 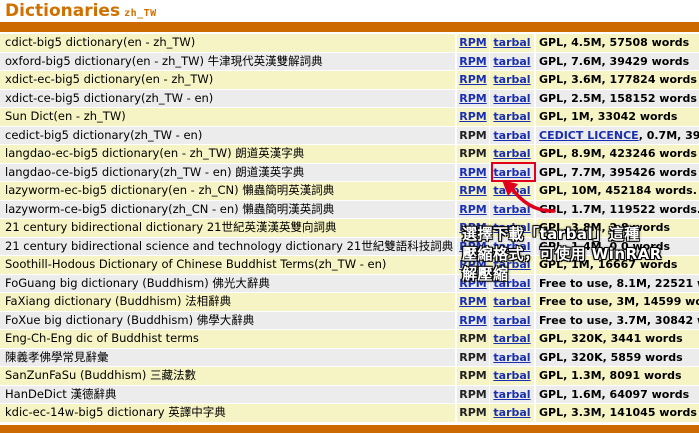 I want to click on dictionary-name: Sun Dict(en - zh_TW), so click(x=227, y=117).